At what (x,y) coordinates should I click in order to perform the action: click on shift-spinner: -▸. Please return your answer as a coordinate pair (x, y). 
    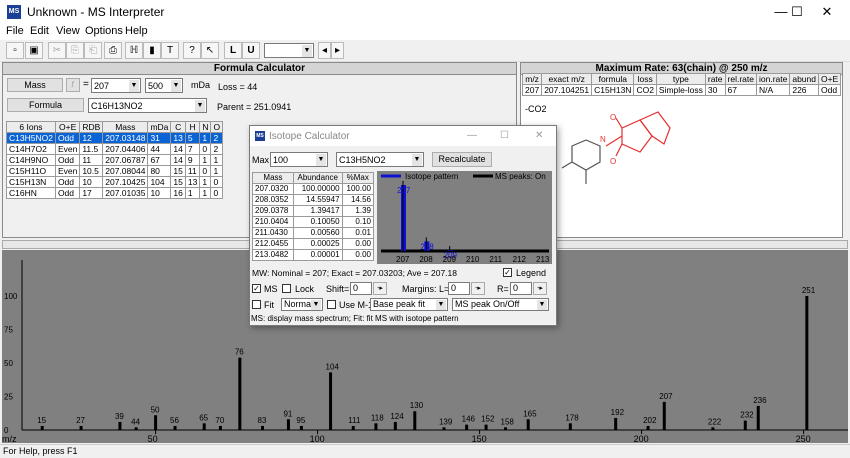
    Looking at the image, I should click on (380, 288).